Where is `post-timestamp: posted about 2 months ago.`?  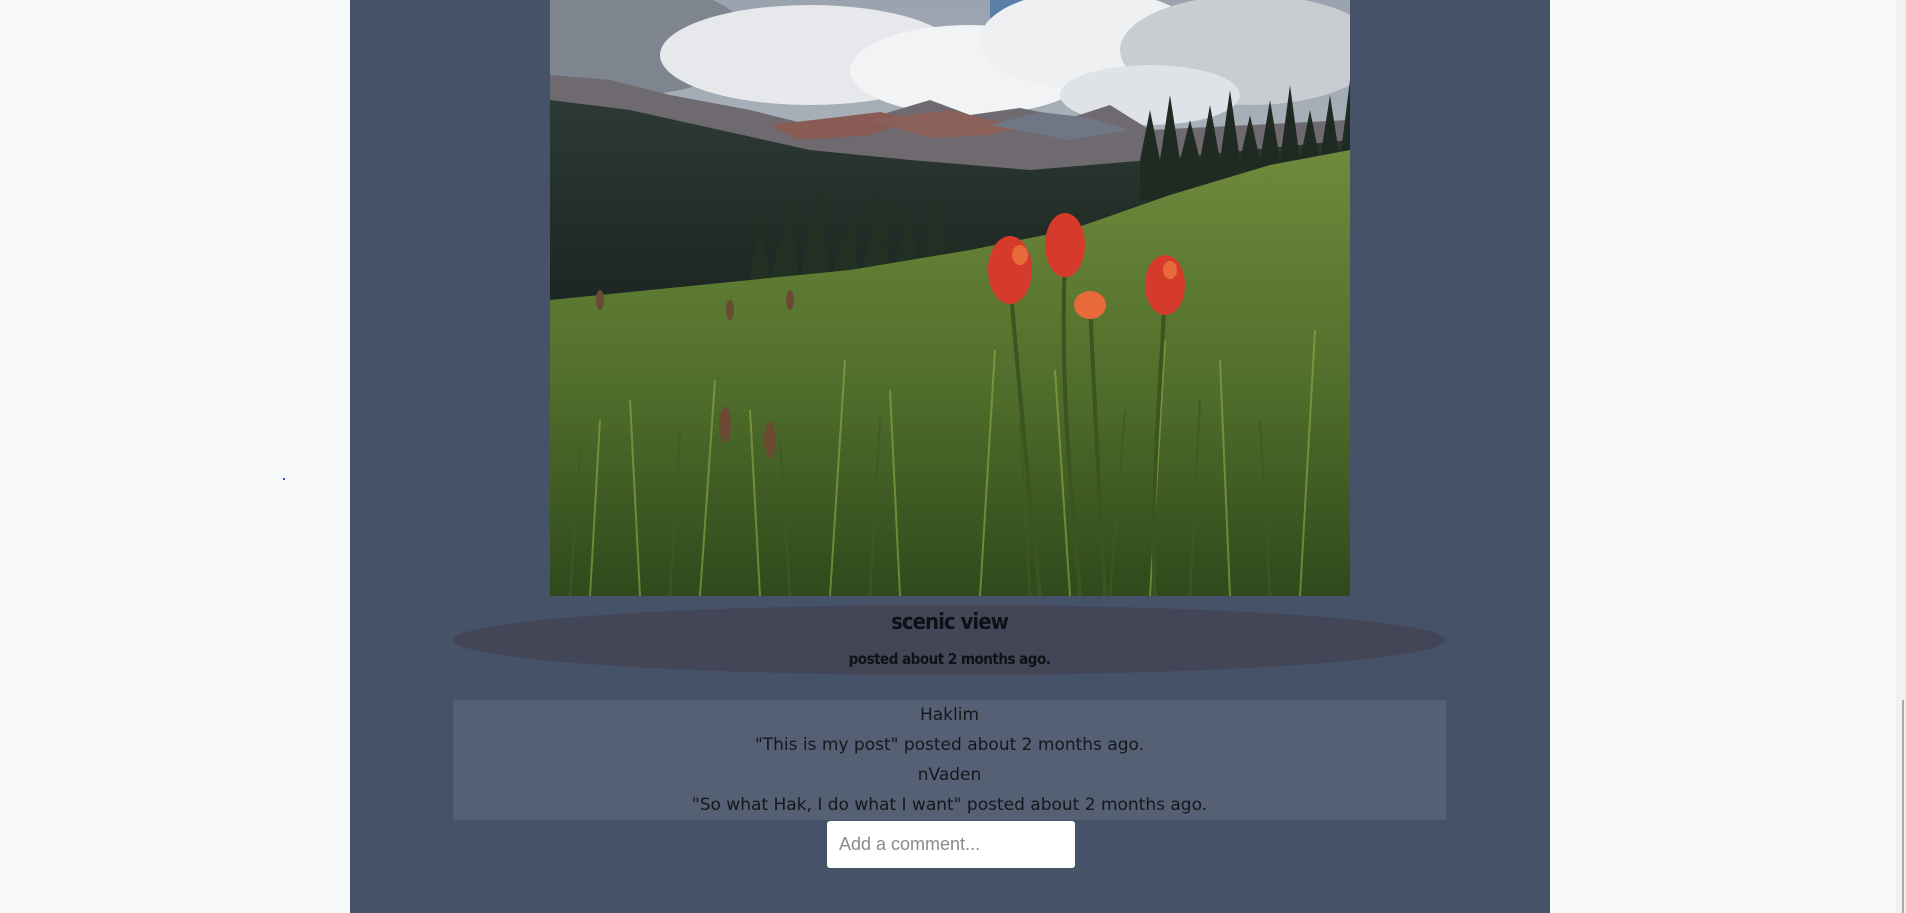 post-timestamp: posted about 2 months ago. is located at coordinates (949, 659).